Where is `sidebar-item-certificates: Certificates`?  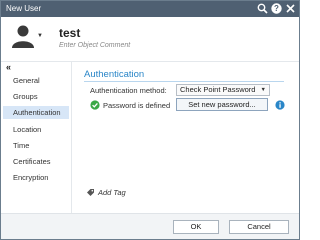 sidebar-item-certificates: Certificates is located at coordinates (36, 161).